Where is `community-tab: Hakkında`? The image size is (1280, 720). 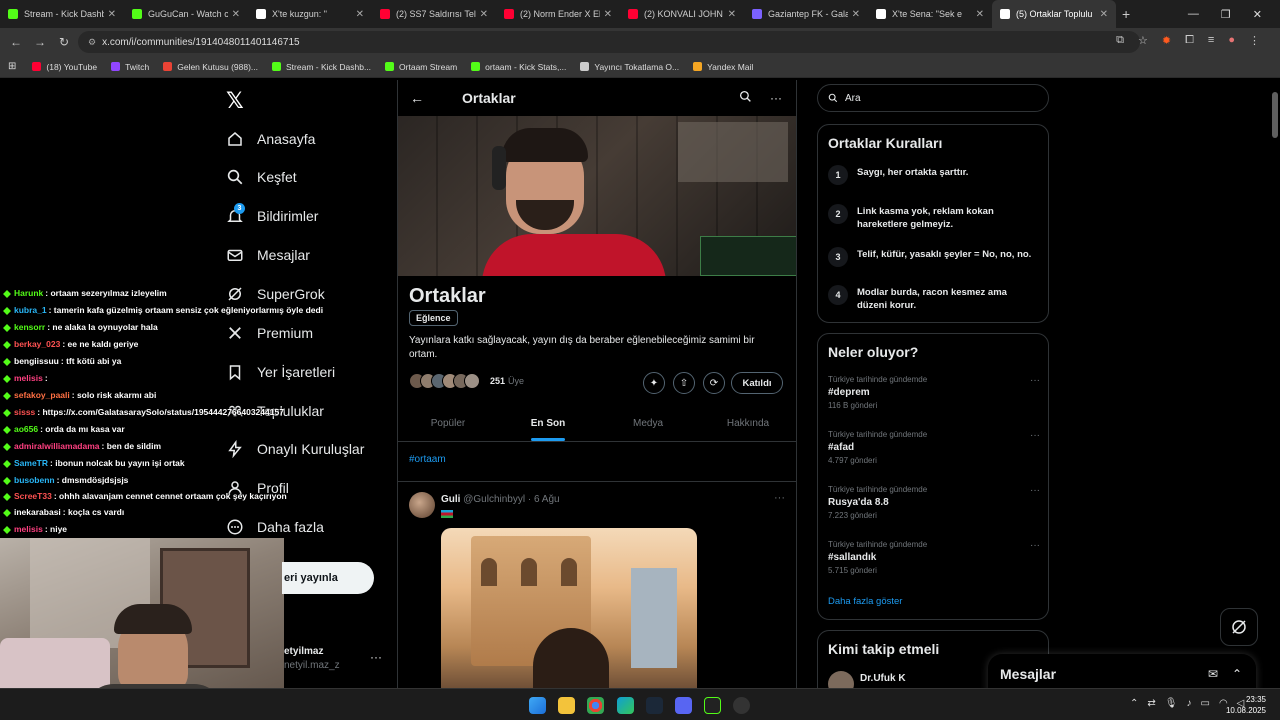 community-tab: Hakkında is located at coordinates (747, 423).